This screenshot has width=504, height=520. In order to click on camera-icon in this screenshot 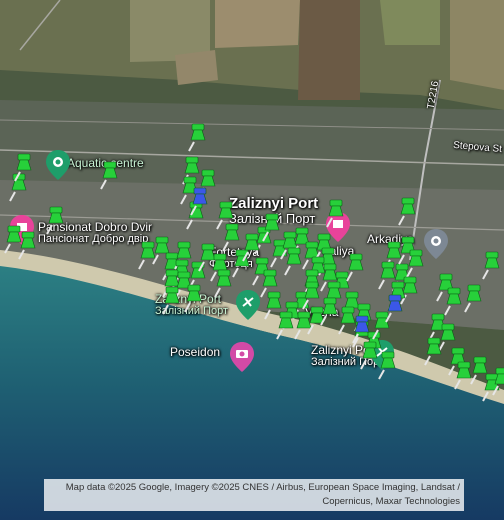, I will do `click(242, 357)`.